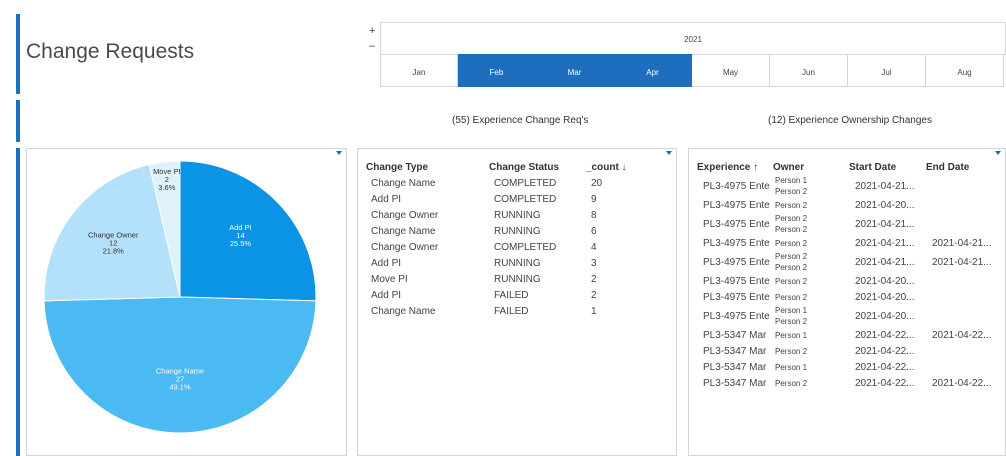 The width and height of the screenshot is (1006, 456). I want to click on table-cell: 2, so click(594, 295).